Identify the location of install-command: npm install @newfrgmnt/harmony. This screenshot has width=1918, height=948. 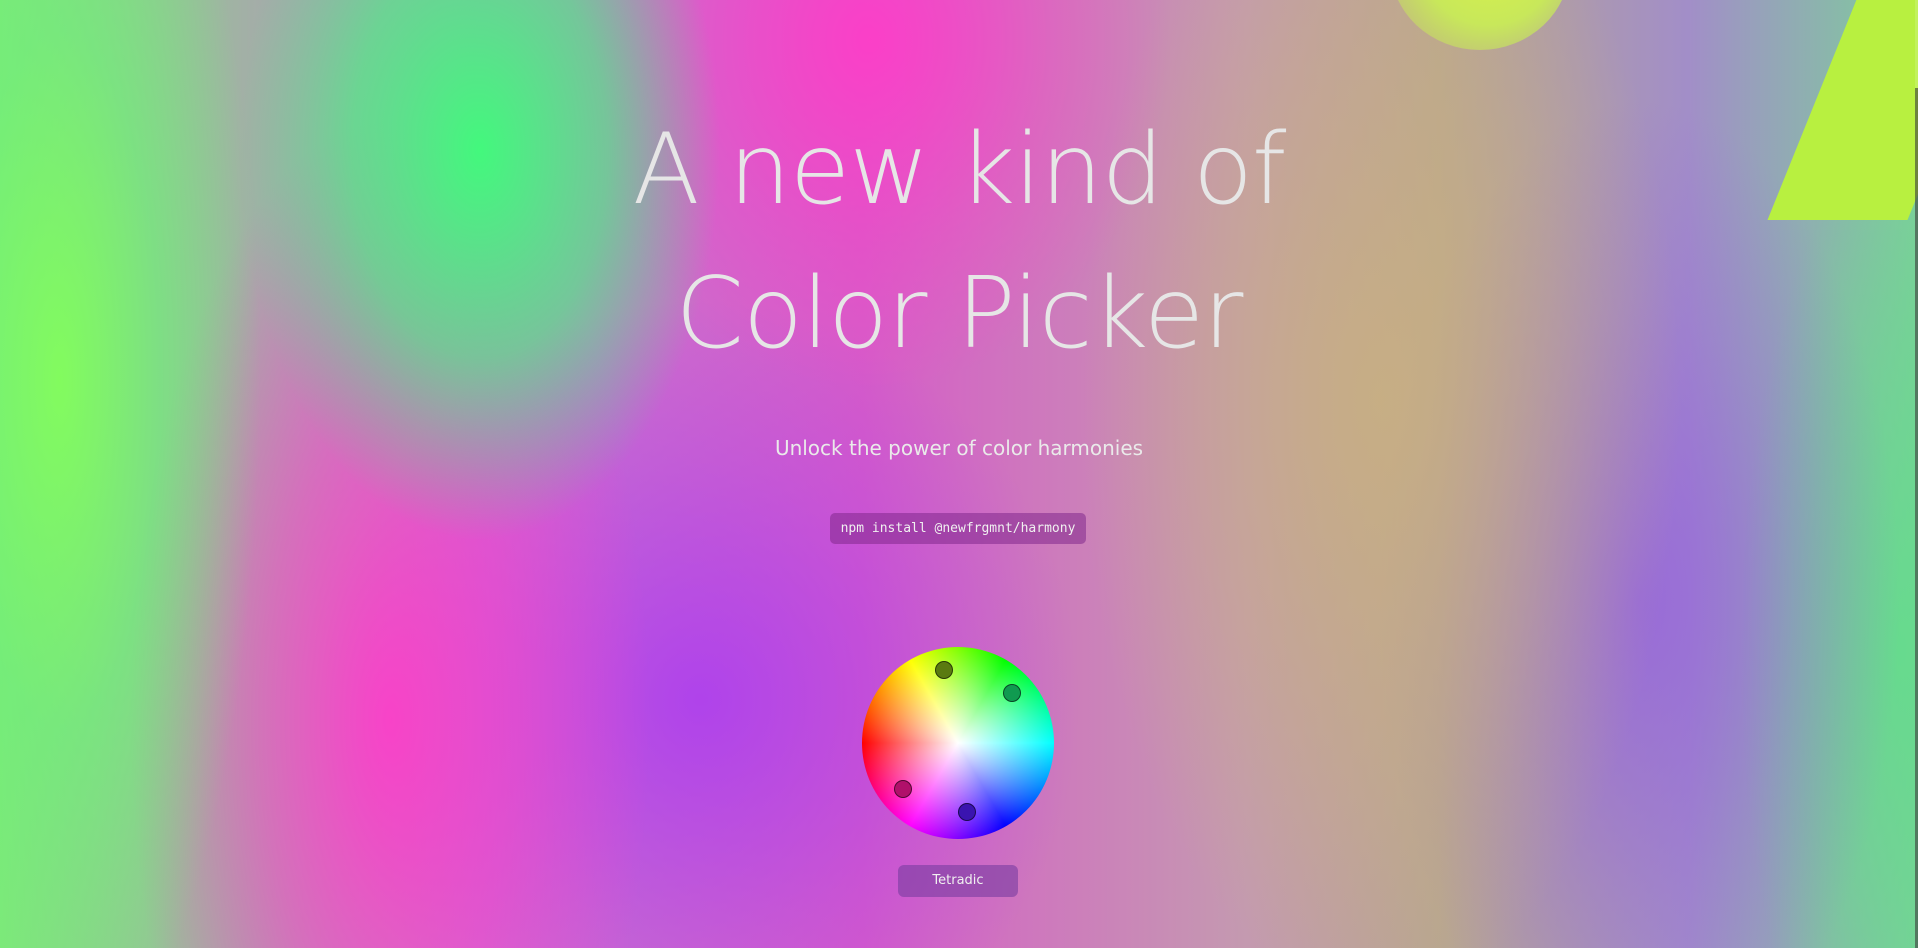
(958, 528).